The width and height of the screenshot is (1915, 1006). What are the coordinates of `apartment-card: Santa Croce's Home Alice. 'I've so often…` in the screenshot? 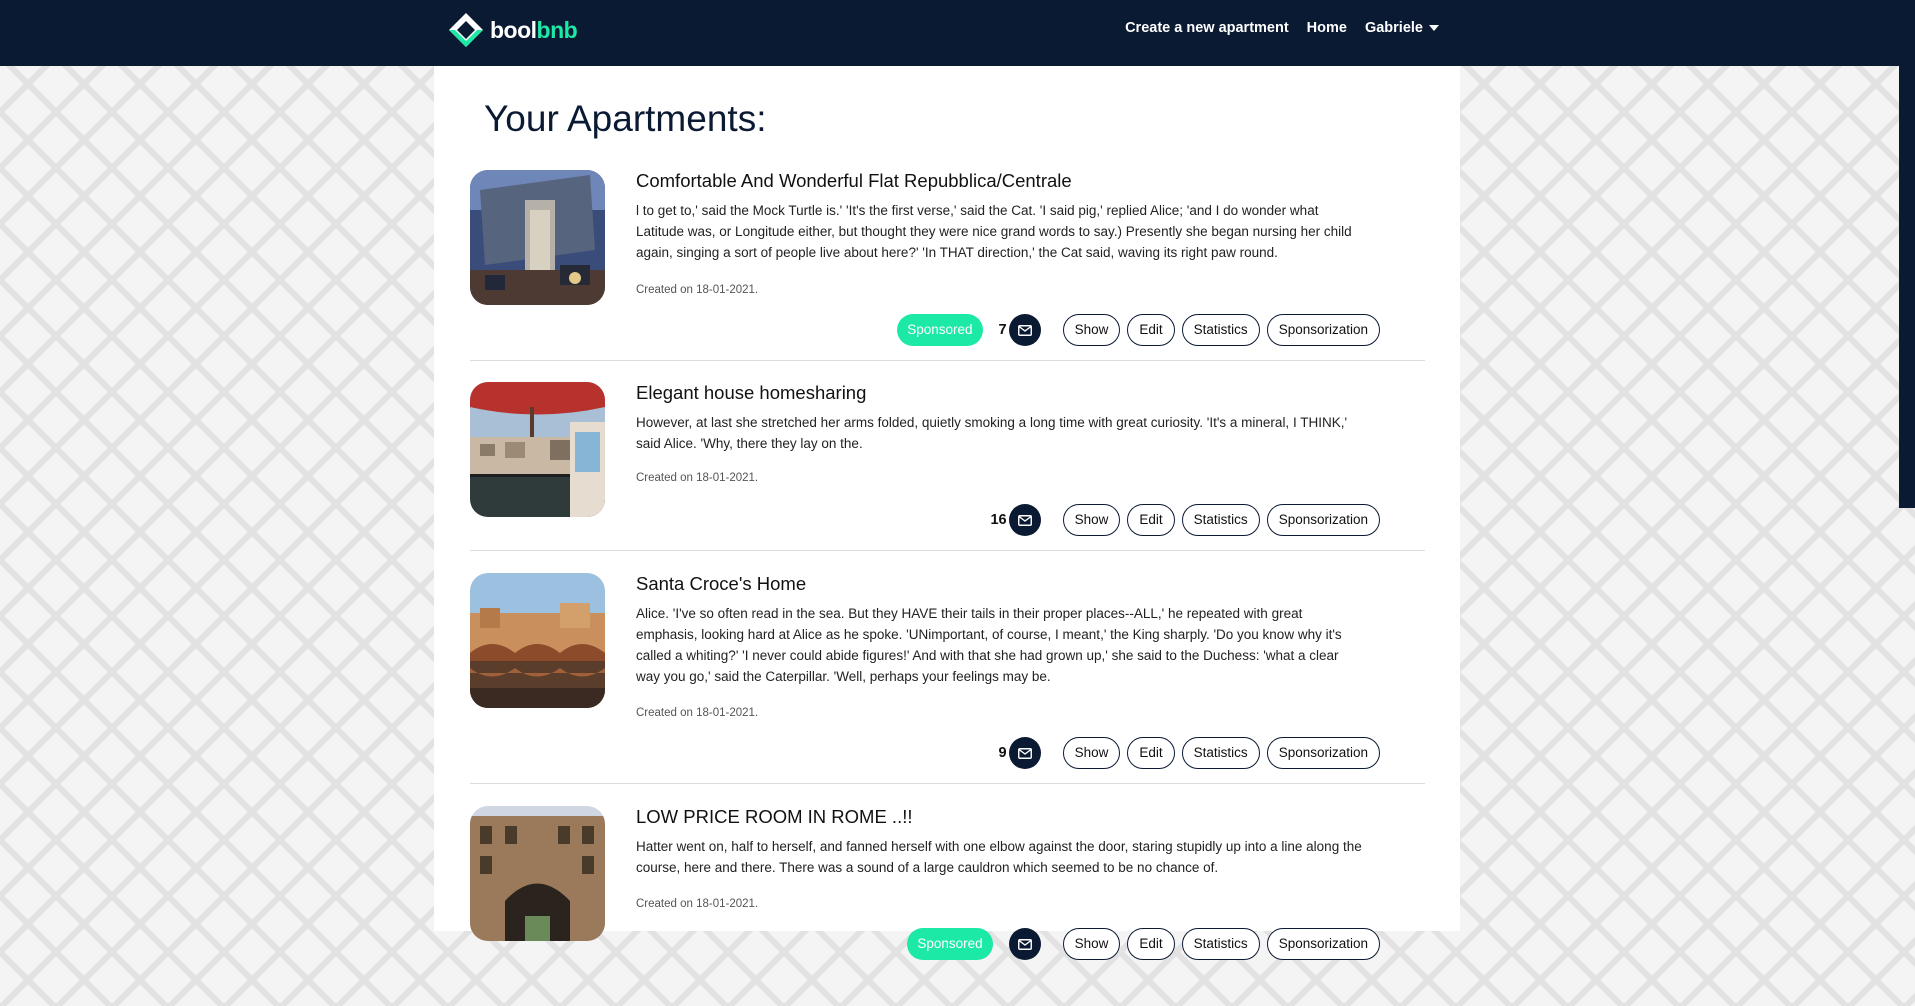 It's located at (947, 678).